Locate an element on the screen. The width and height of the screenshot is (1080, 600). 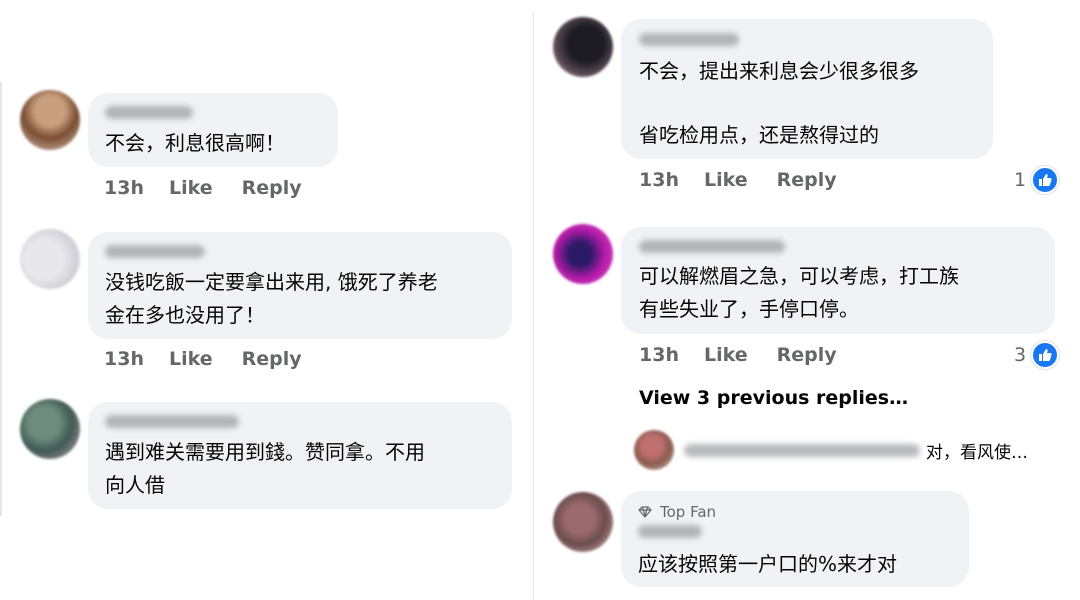
comment-text-line: 有些失业了，手停口停。 is located at coordinates (749, 309).